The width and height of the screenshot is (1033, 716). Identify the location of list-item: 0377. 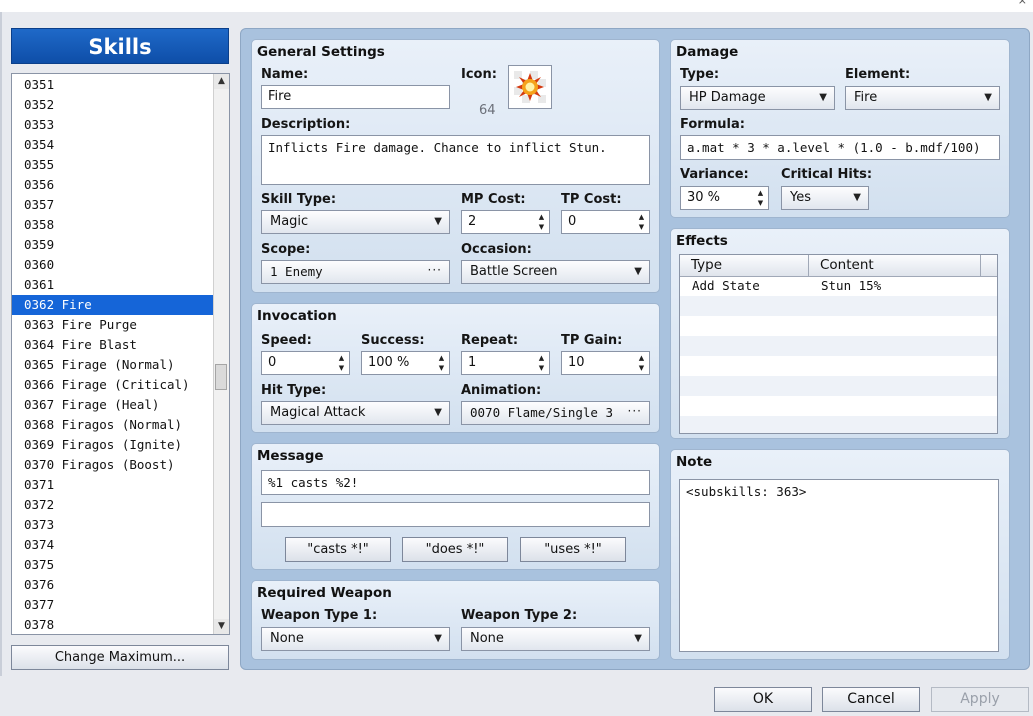
(112, 605).